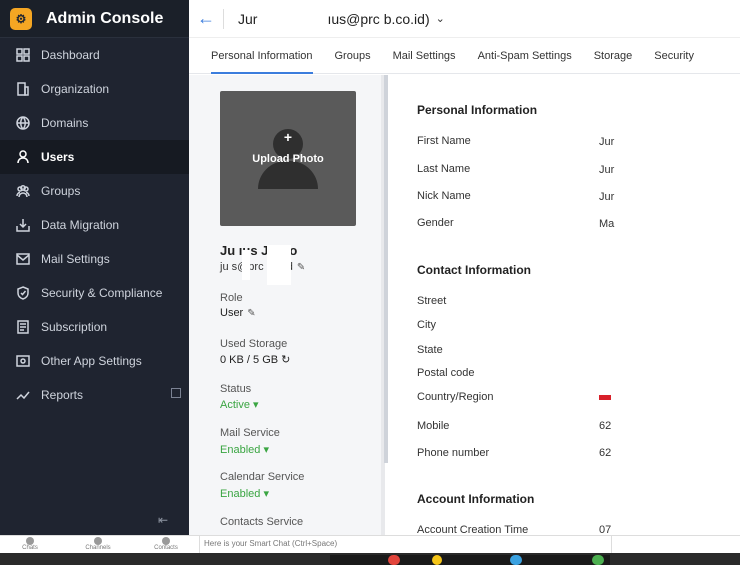 Image resolution: width=740 pixels, height=565 pixels. What do you see at coordinates (477, 110) in the screenshot?
I see `personal-info-heading: Personal Information` at bounding box center [477, 110].